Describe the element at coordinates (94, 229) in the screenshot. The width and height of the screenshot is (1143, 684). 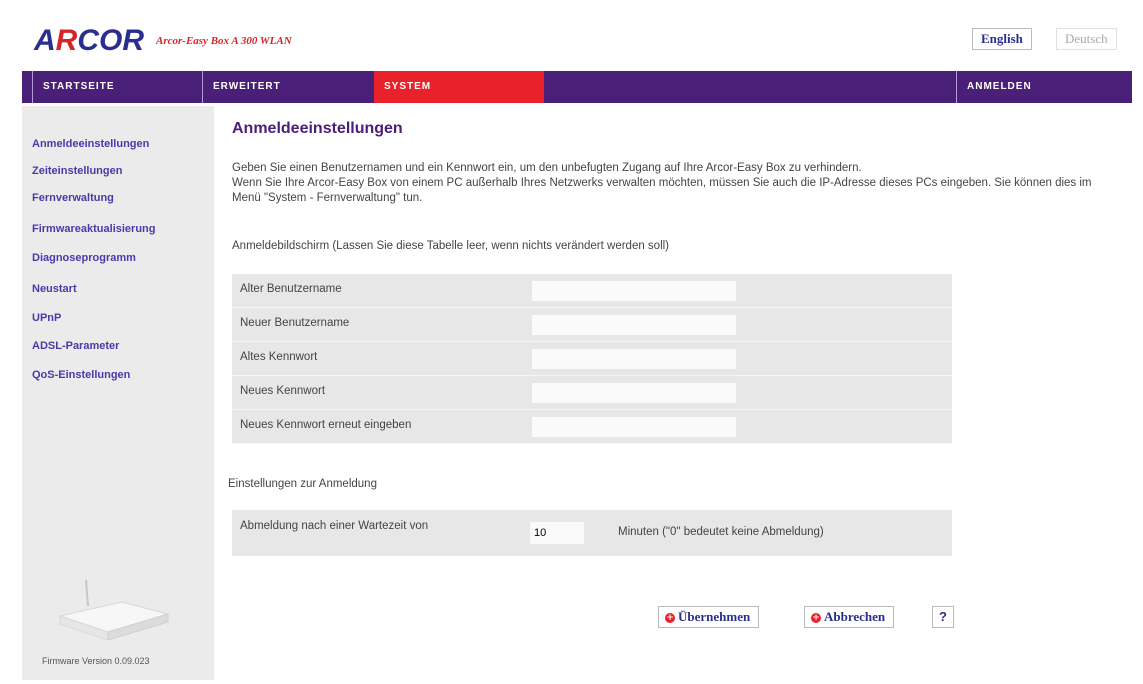
I see `sidebar-item-firmwareaktualisierung: Firmwareaktualisierung` at that location.